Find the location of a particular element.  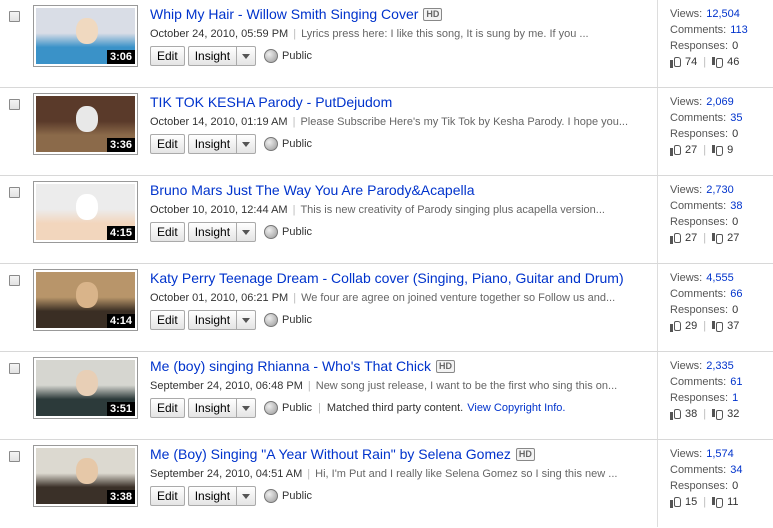

video-thumbnail: 4:14 is located at coordinates (85, 300).